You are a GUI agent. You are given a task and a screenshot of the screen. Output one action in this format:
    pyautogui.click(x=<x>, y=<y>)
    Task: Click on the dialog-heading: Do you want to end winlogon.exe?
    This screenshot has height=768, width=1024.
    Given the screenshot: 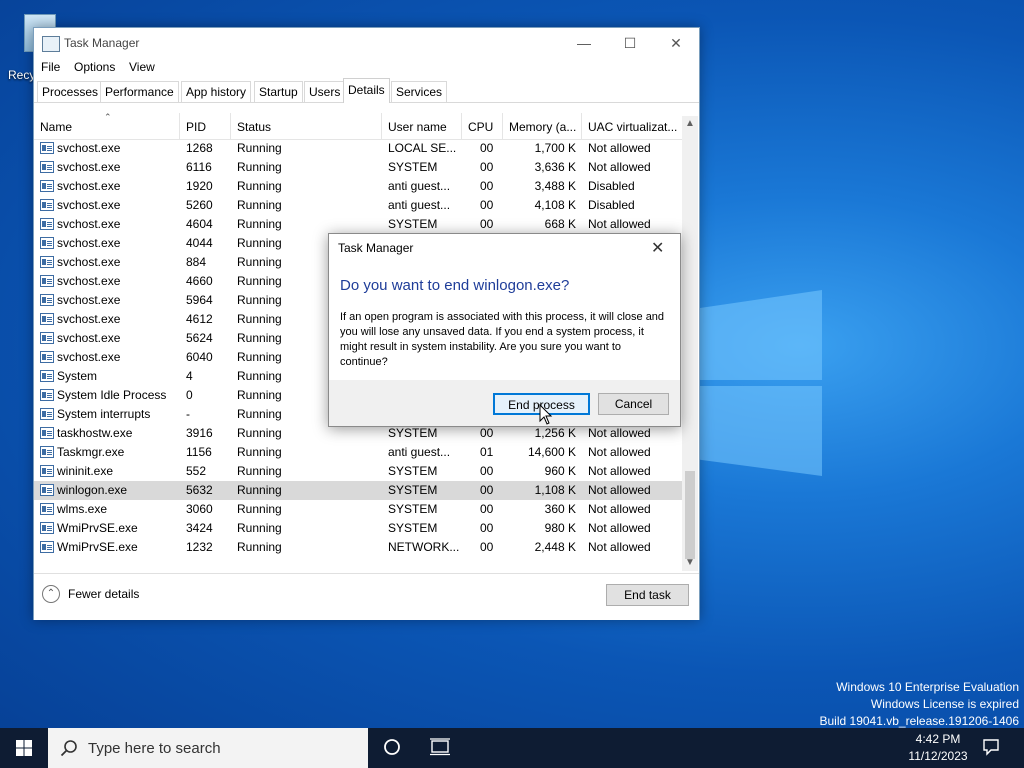 What is the action you would take?
    pyautogui.click(x=455, y=285)
    